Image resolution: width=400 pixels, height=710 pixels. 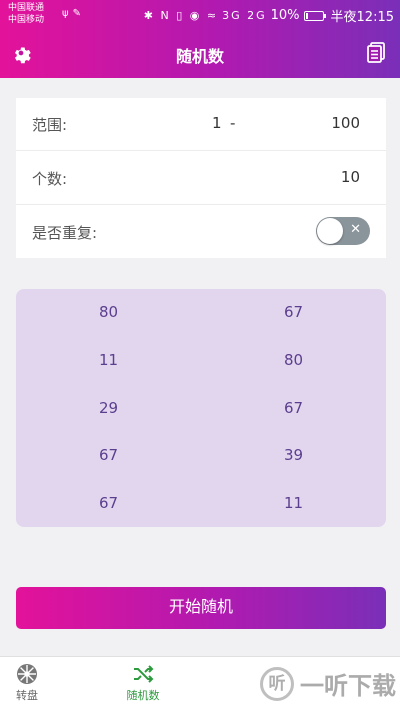 I want to click on notification-icon: ✎, so click(x=78, y=13).